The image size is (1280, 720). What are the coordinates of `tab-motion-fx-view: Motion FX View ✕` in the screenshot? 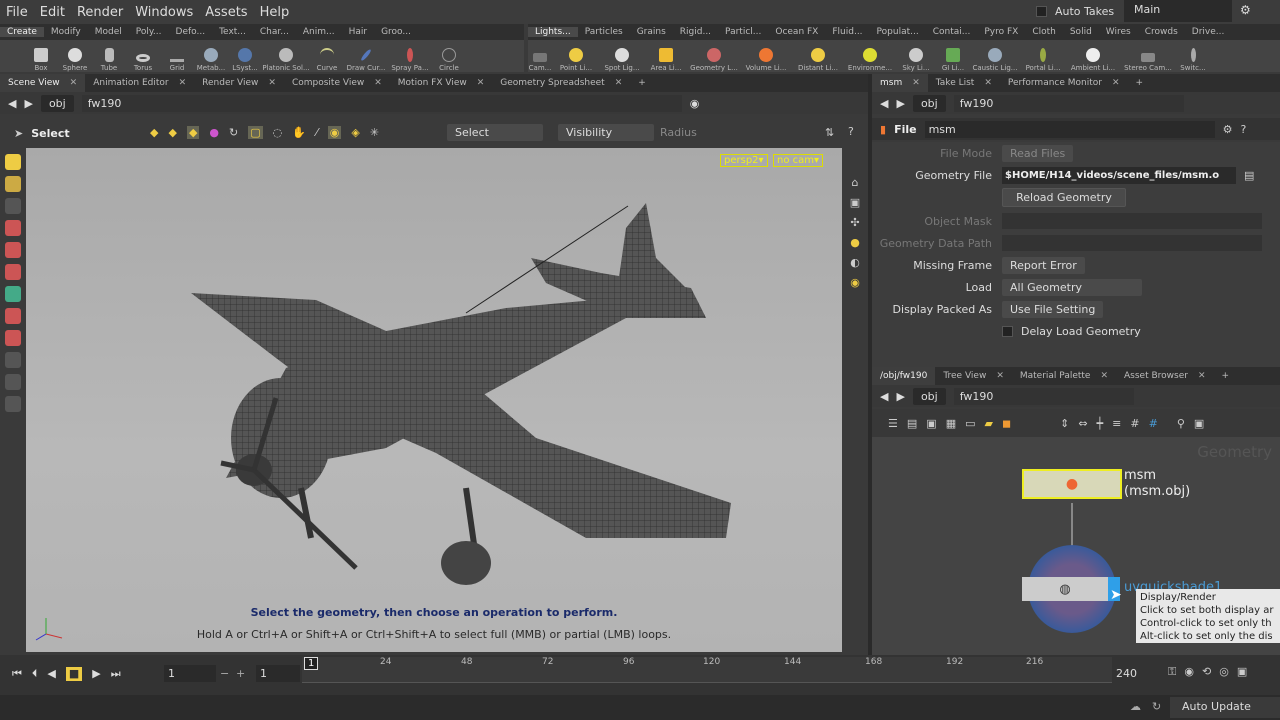 It's located at (441, 83).